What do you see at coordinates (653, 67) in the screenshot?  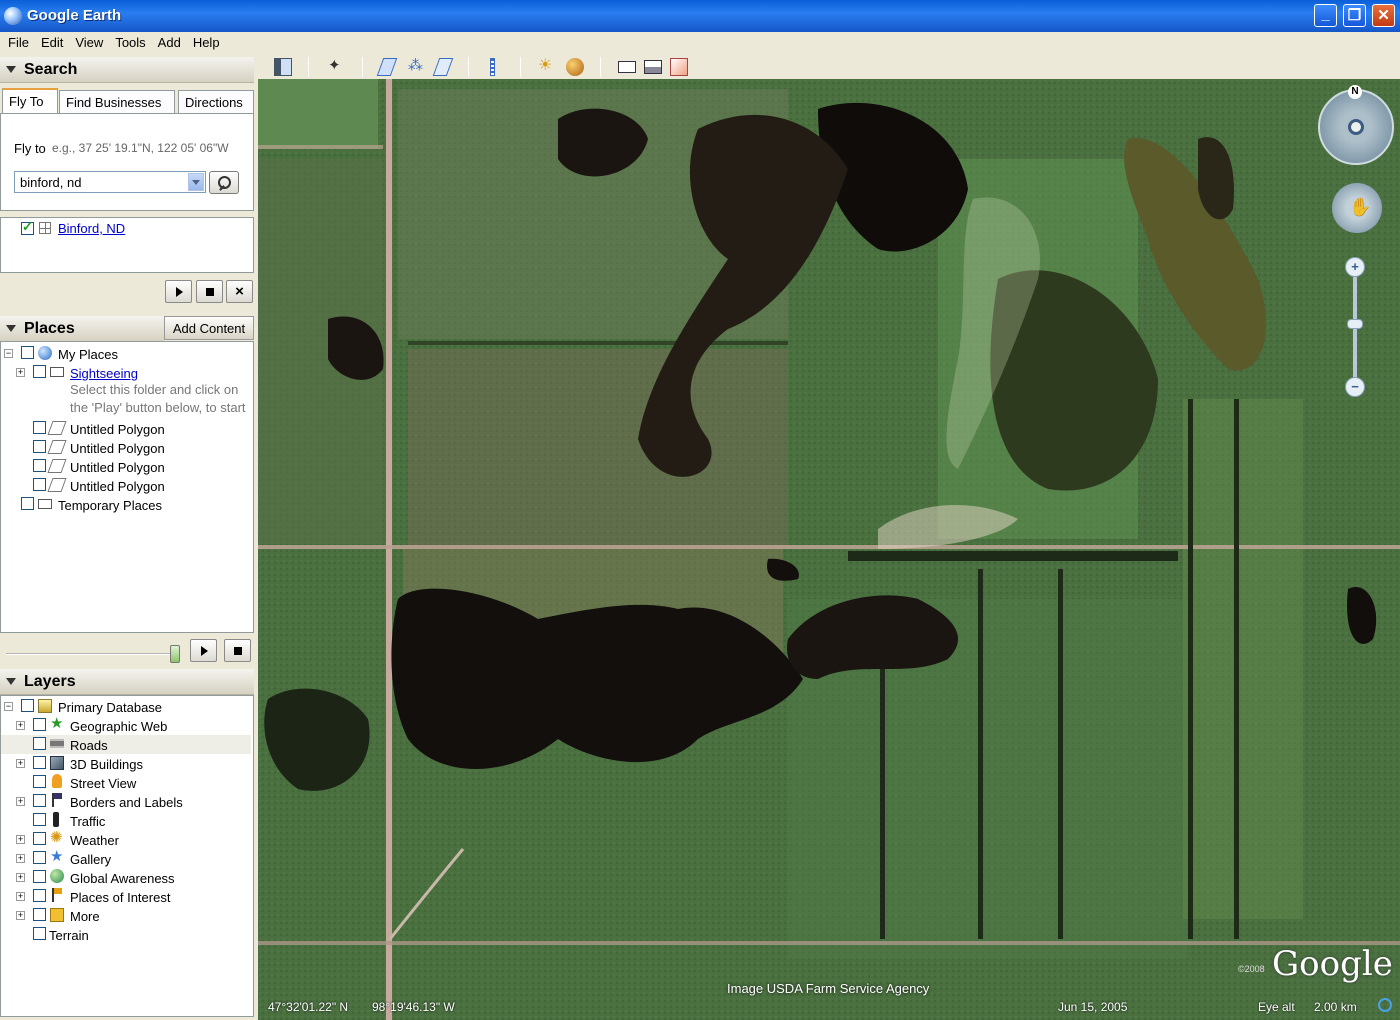 I see `print-icon` at bounding box center [653, 67].